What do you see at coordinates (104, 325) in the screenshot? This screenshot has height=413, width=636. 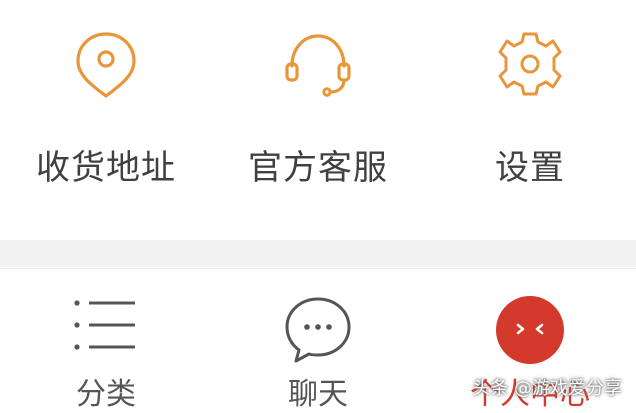 I see `list-icon` at bounding box center [104, 325].